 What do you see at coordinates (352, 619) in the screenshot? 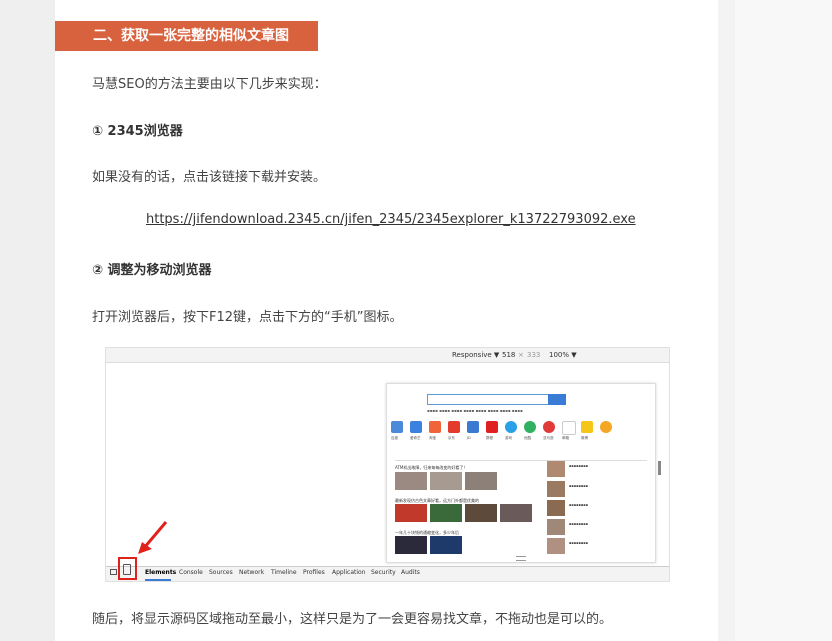
I see `after-text: 随后，将显示源码区域拖动至最小，这样只是为了一会更容易找文章，不拖动也是可以的。` at bounding box center [352, 619].